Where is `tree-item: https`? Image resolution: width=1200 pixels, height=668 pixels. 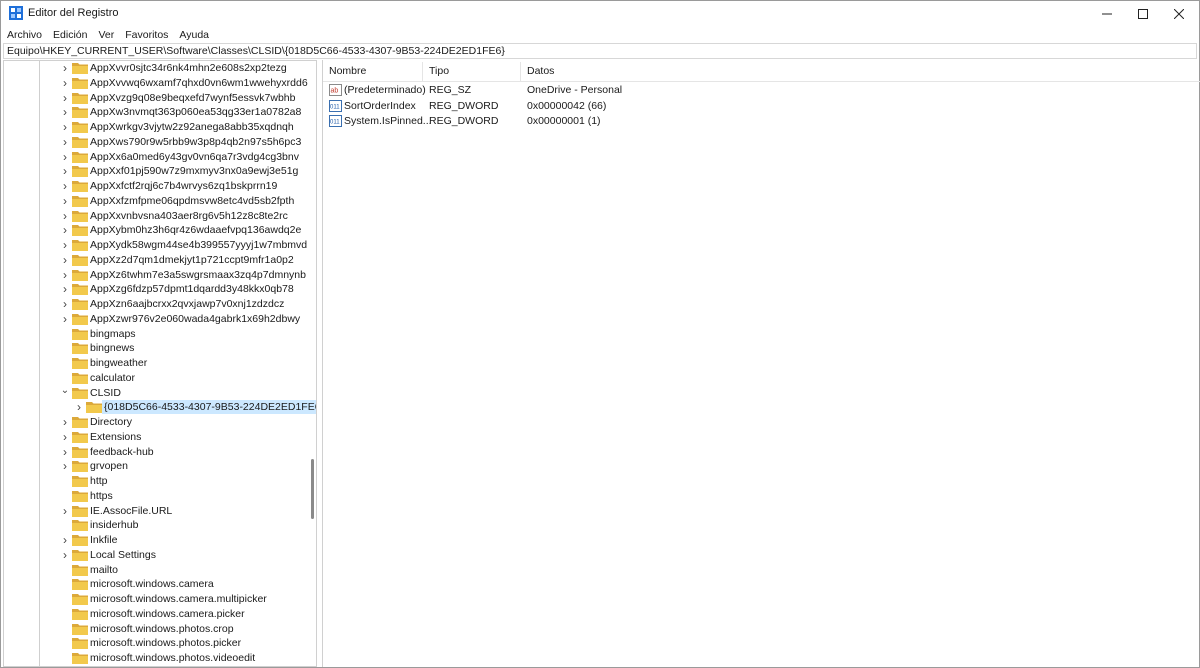 tree-item: https is located at coordinates (154, 496).